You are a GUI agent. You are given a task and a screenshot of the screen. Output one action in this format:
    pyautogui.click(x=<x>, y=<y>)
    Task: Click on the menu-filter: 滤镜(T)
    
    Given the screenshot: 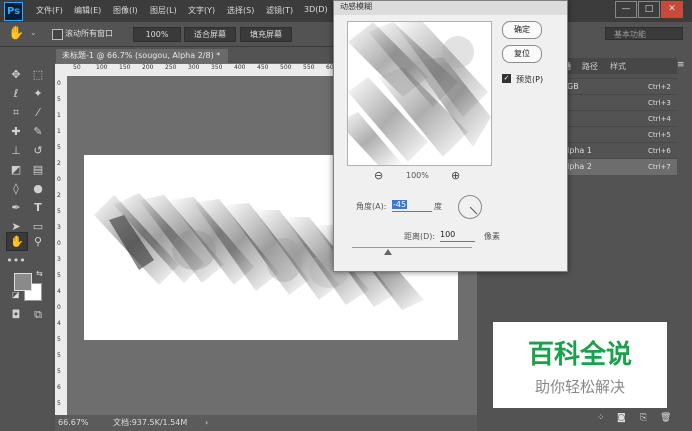 What is the action you would take?
    pyautogui.click(x=279, y=10)
    